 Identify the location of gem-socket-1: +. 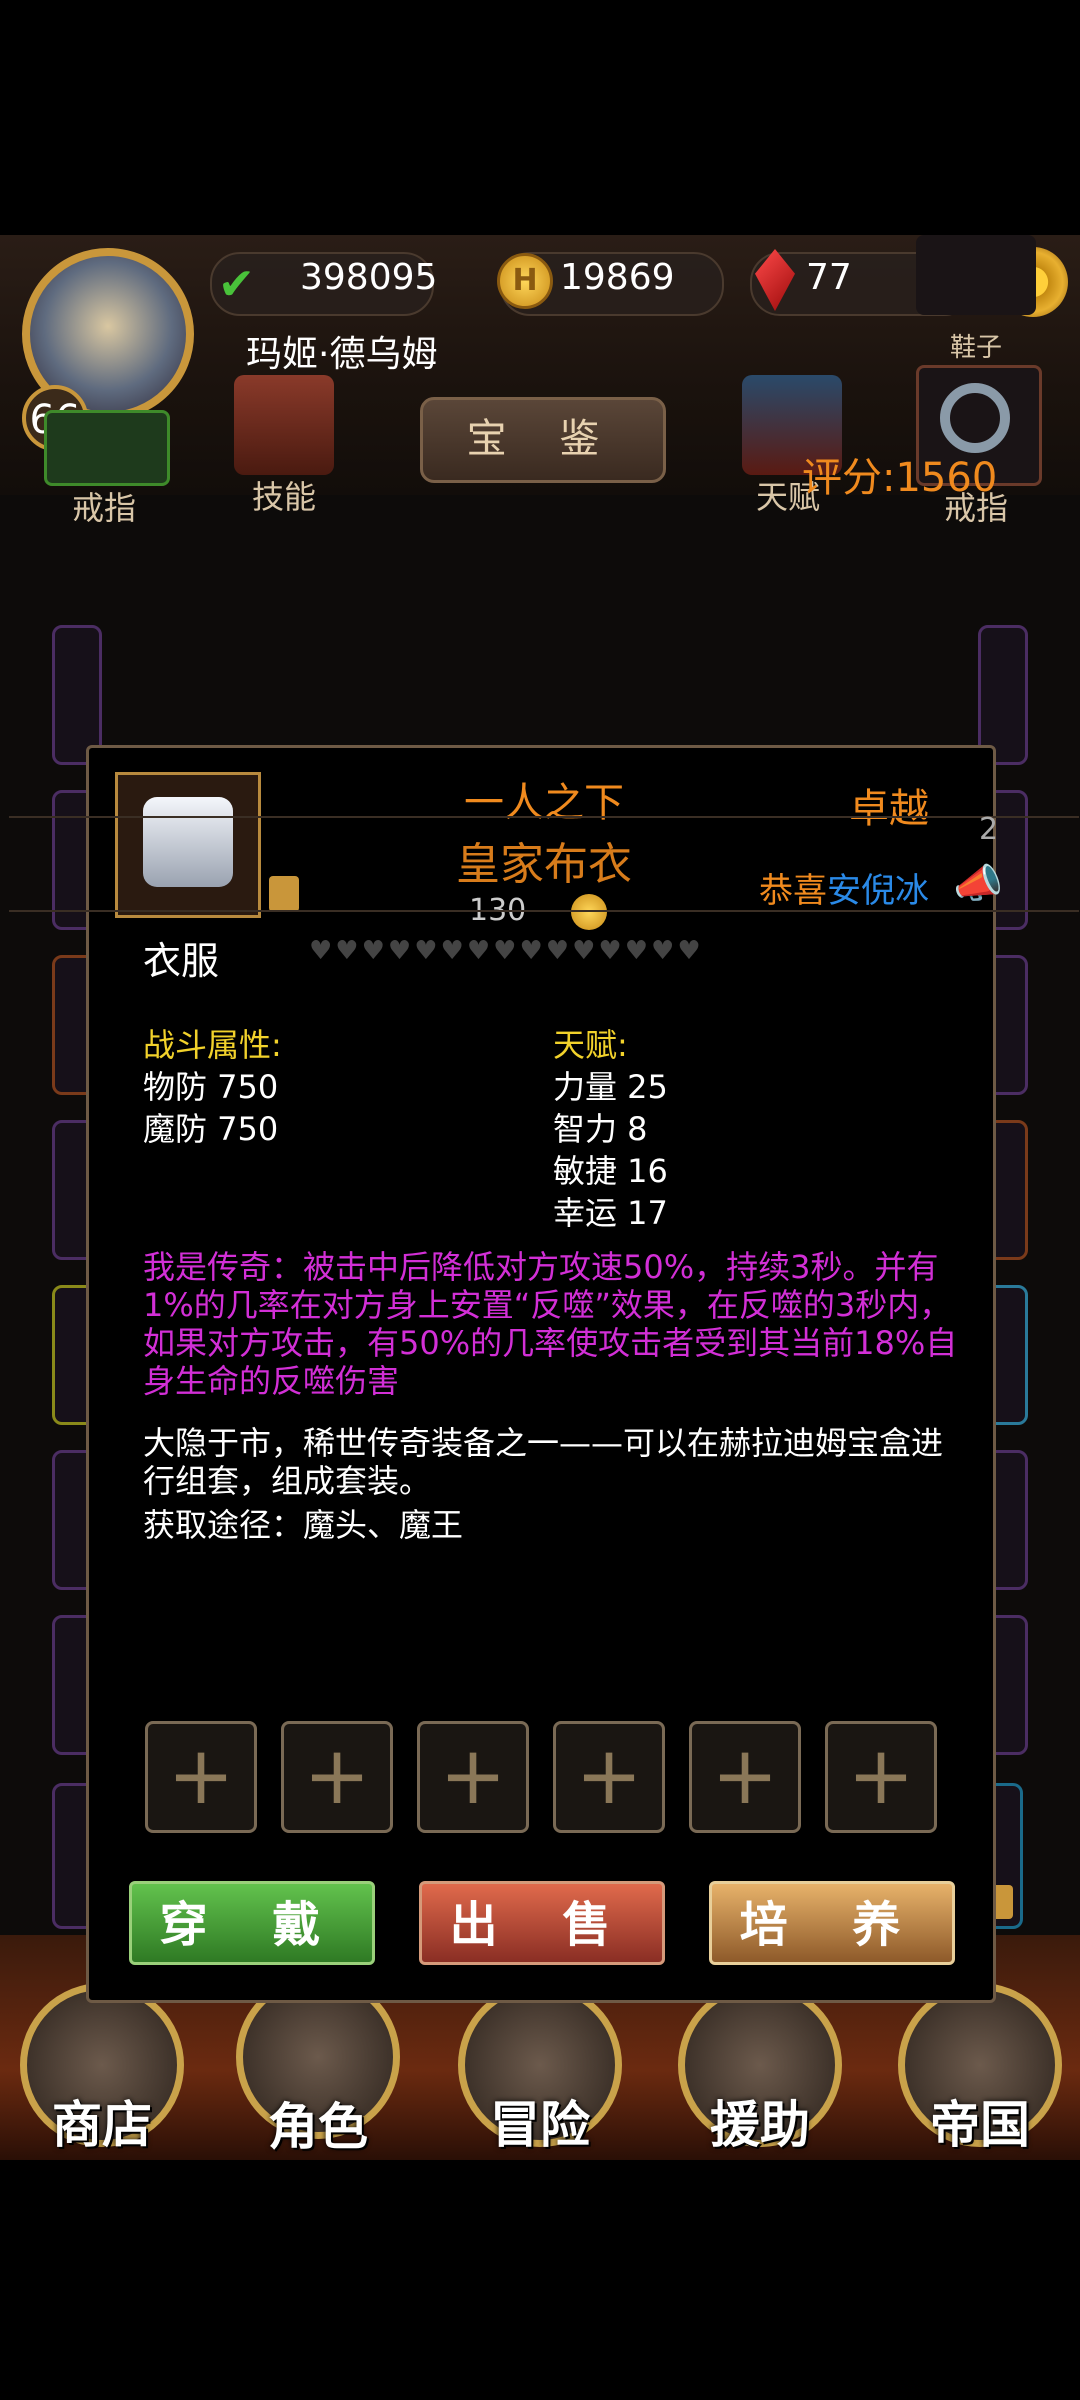
(201, 1777).